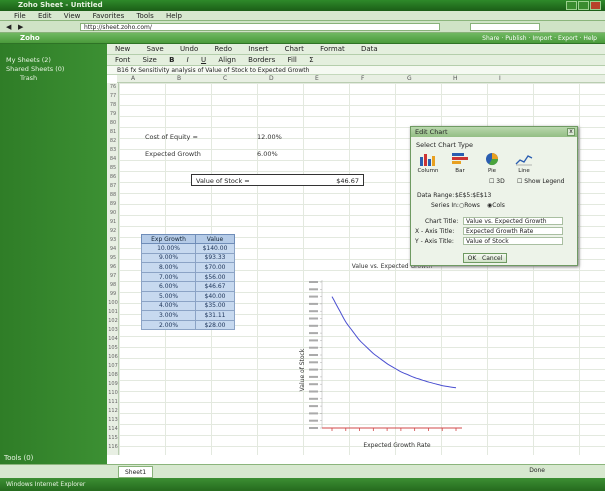 The image size is (605, 491). I want to click on col-header: B, so click(179, 79).